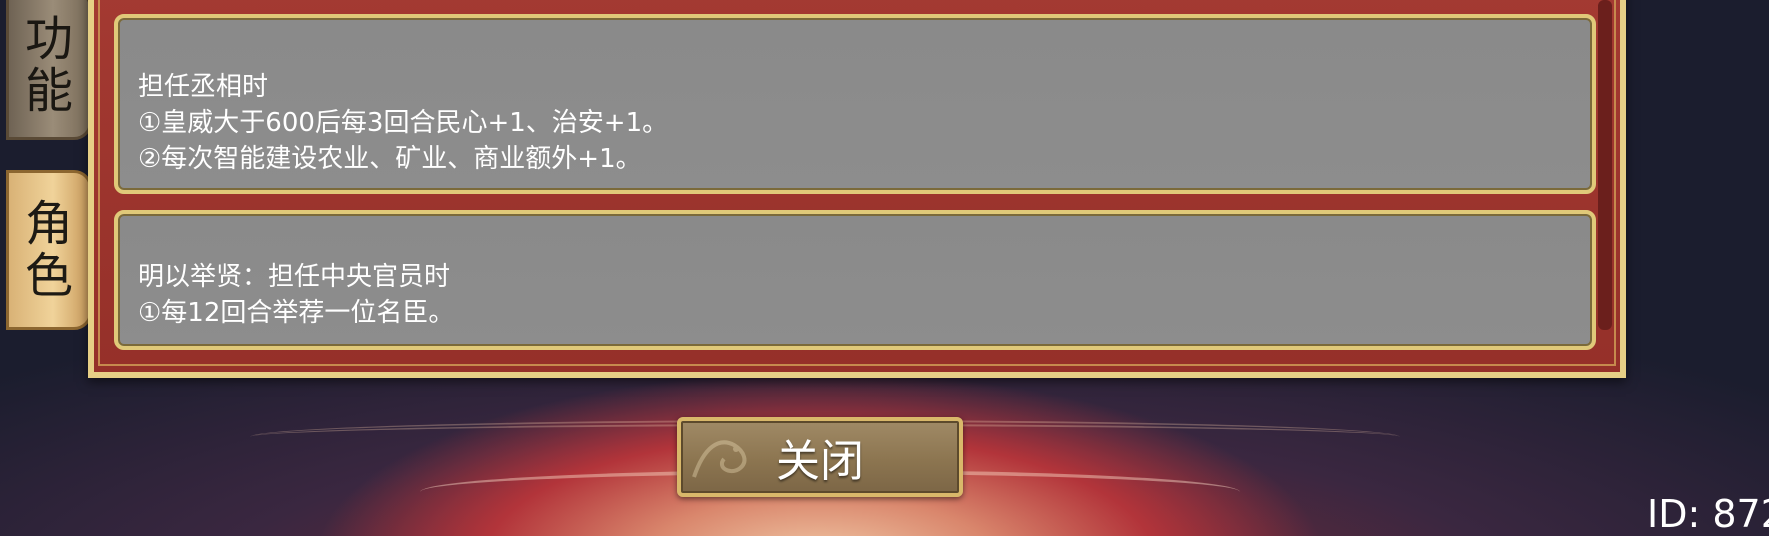 The width and height of the screenshot is (1769, 536). Describe the element at coordinates (1708, 514) in the screenshot. I see `player-id: ID: 872` at that location.